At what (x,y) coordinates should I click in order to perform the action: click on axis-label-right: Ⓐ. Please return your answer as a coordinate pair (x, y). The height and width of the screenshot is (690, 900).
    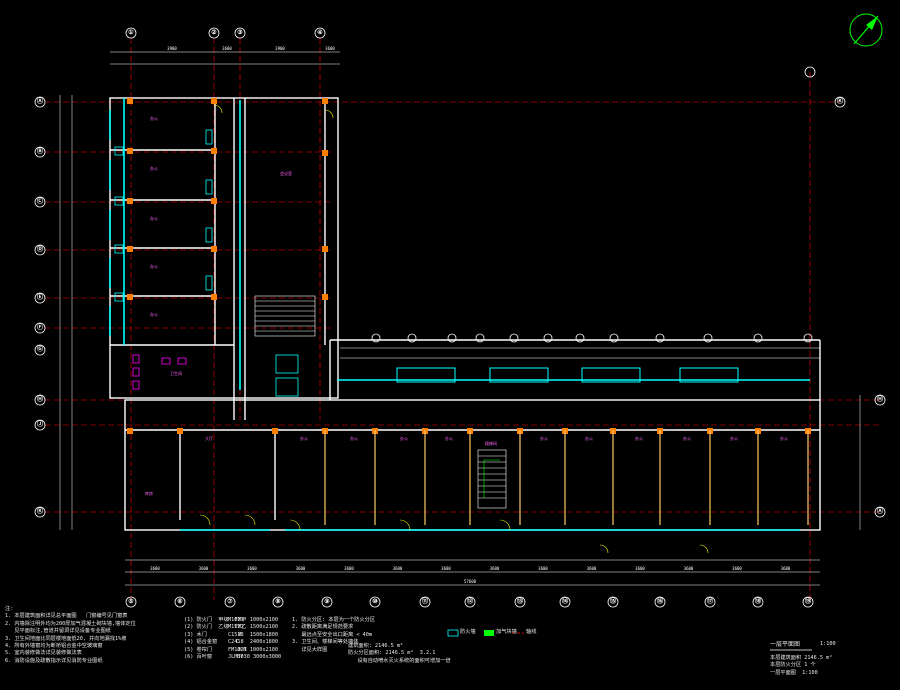
    Looking at the image, I should click on (880, 511).